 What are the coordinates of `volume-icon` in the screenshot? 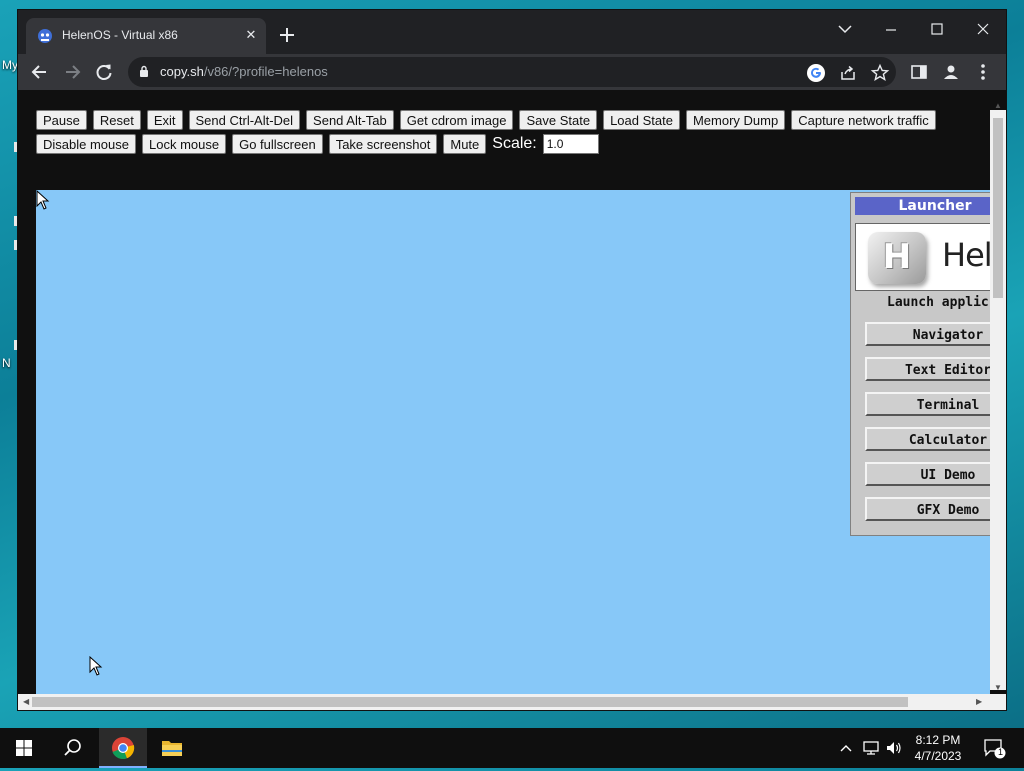 It's located at (894, 748).